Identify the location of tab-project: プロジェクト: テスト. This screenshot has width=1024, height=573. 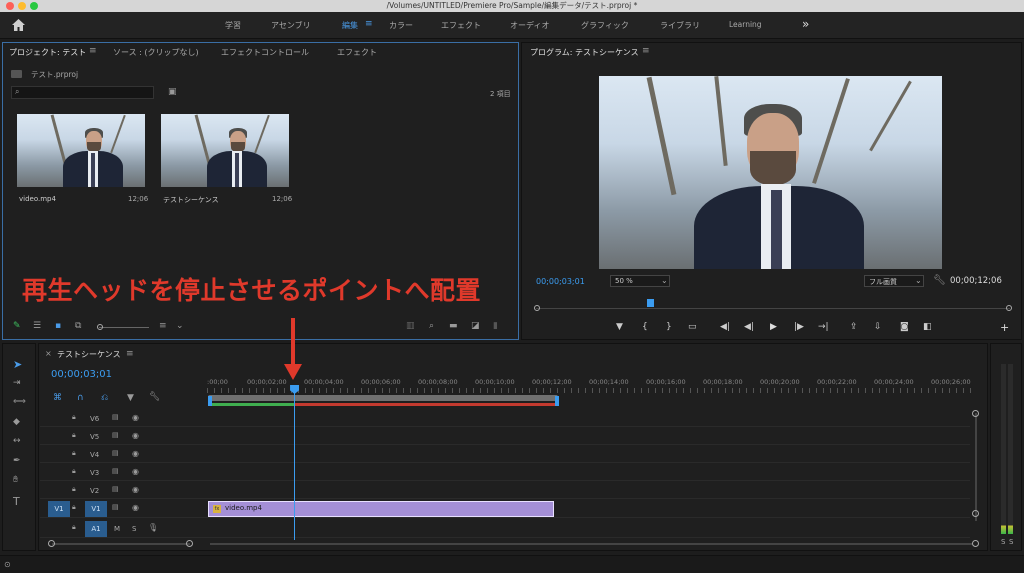
(47, 52).